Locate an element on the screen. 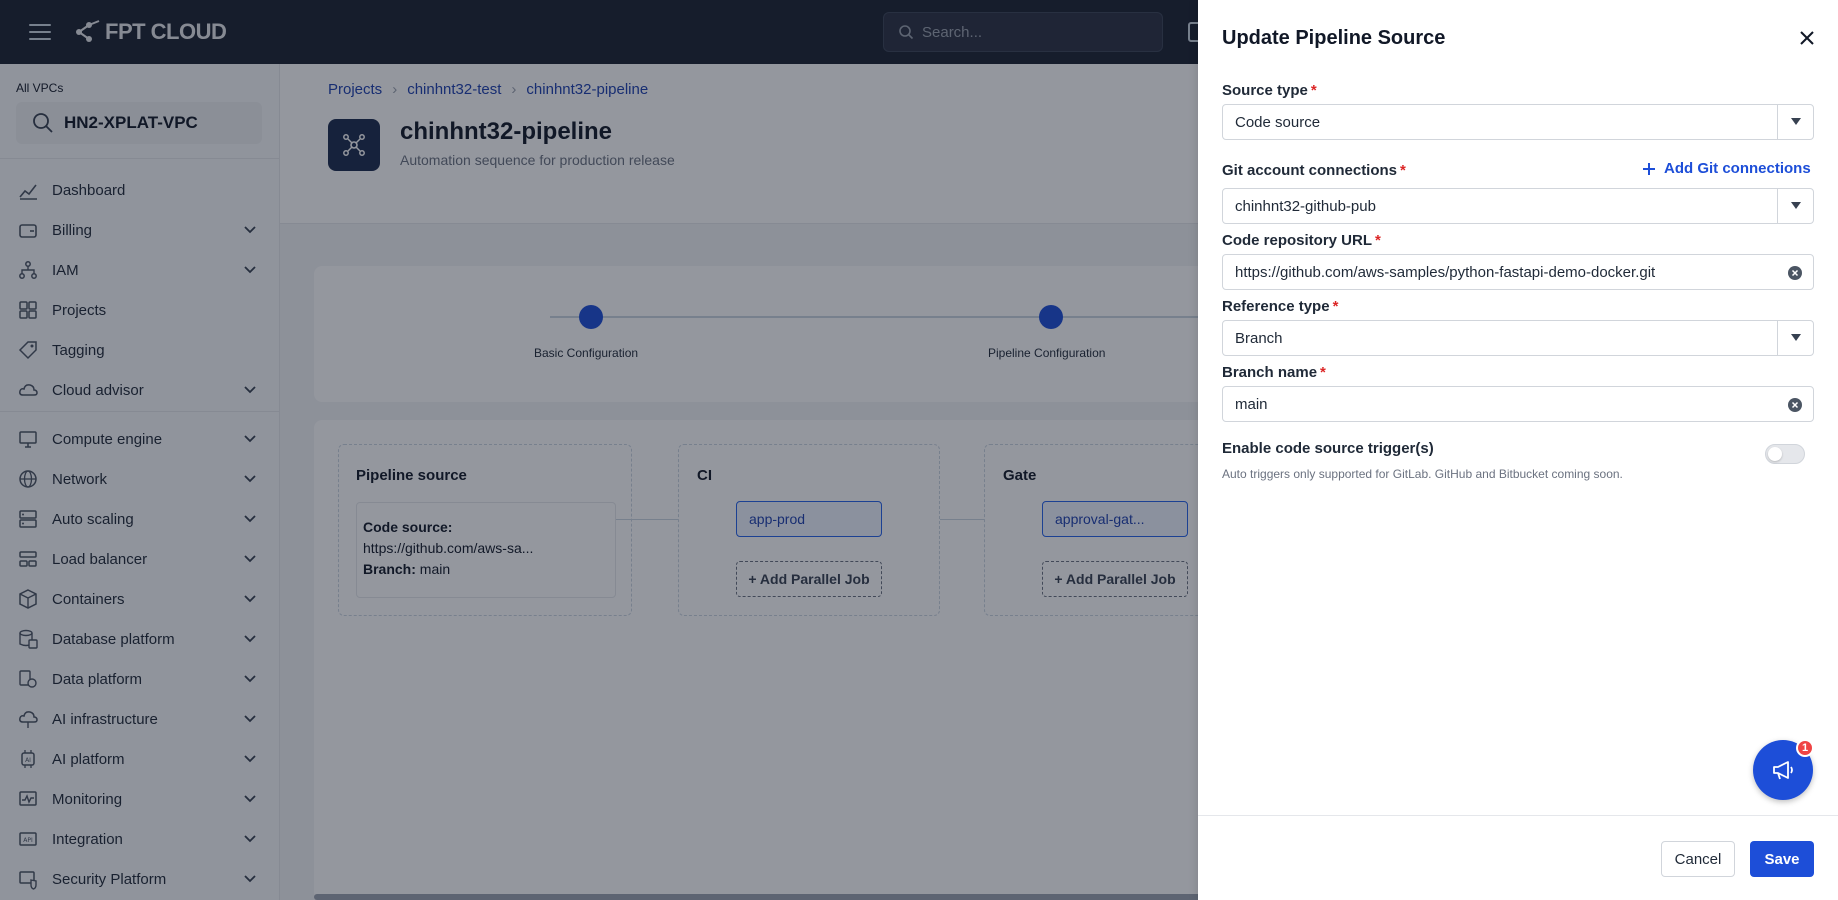 Image resolution: width=1838 pixels, height=900 pixels. save-button: Save is located at coordinates (1782, 859).